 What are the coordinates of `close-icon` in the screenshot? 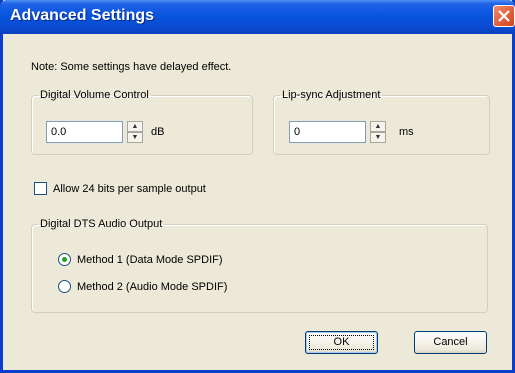 It's located at (504, 16).